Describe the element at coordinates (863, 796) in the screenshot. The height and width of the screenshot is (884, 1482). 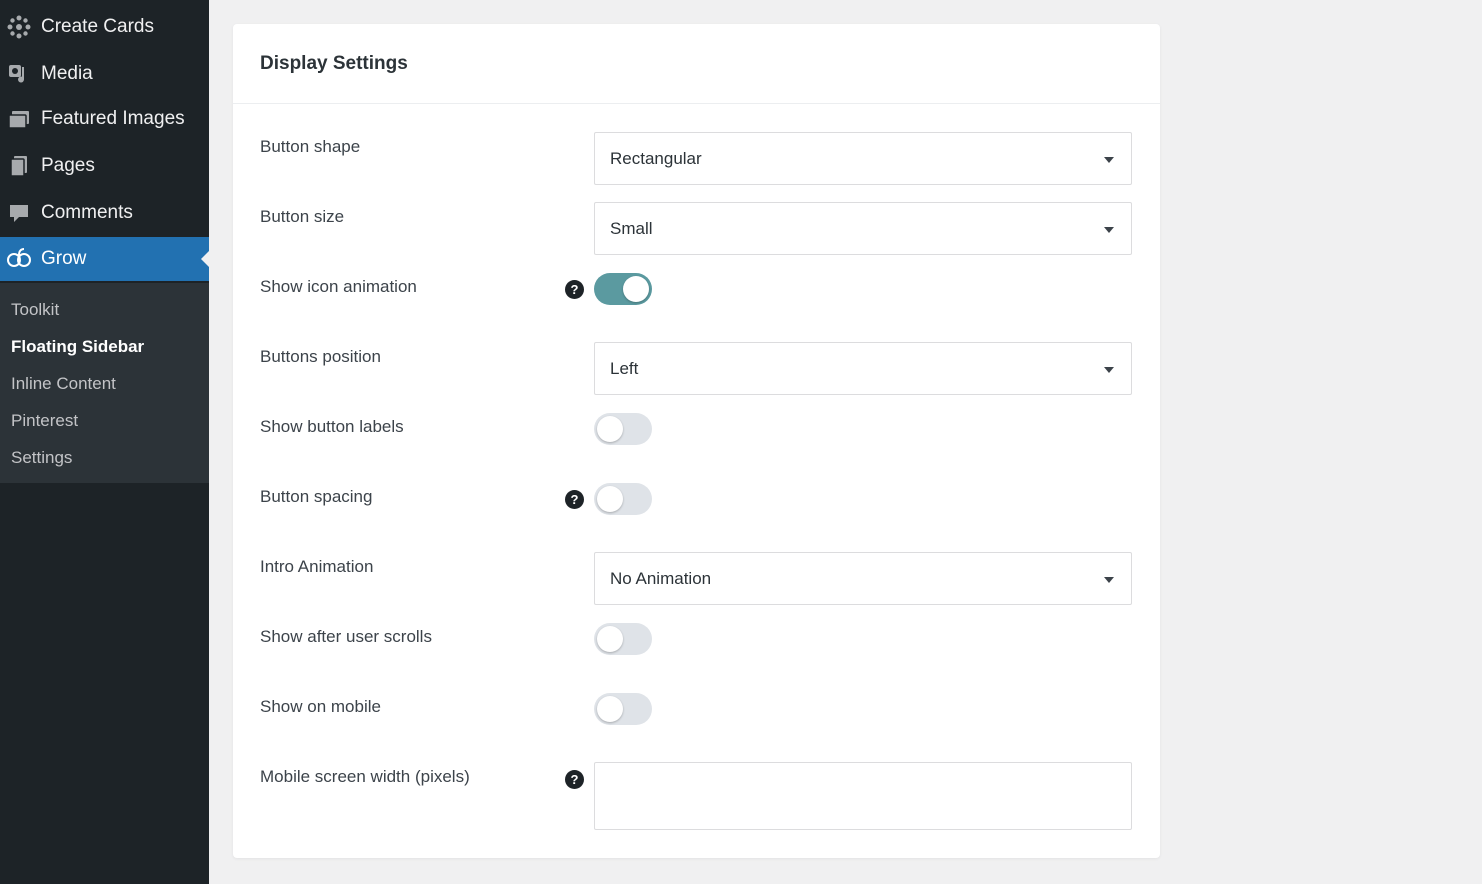
I see `mobile-width-input` at that location.